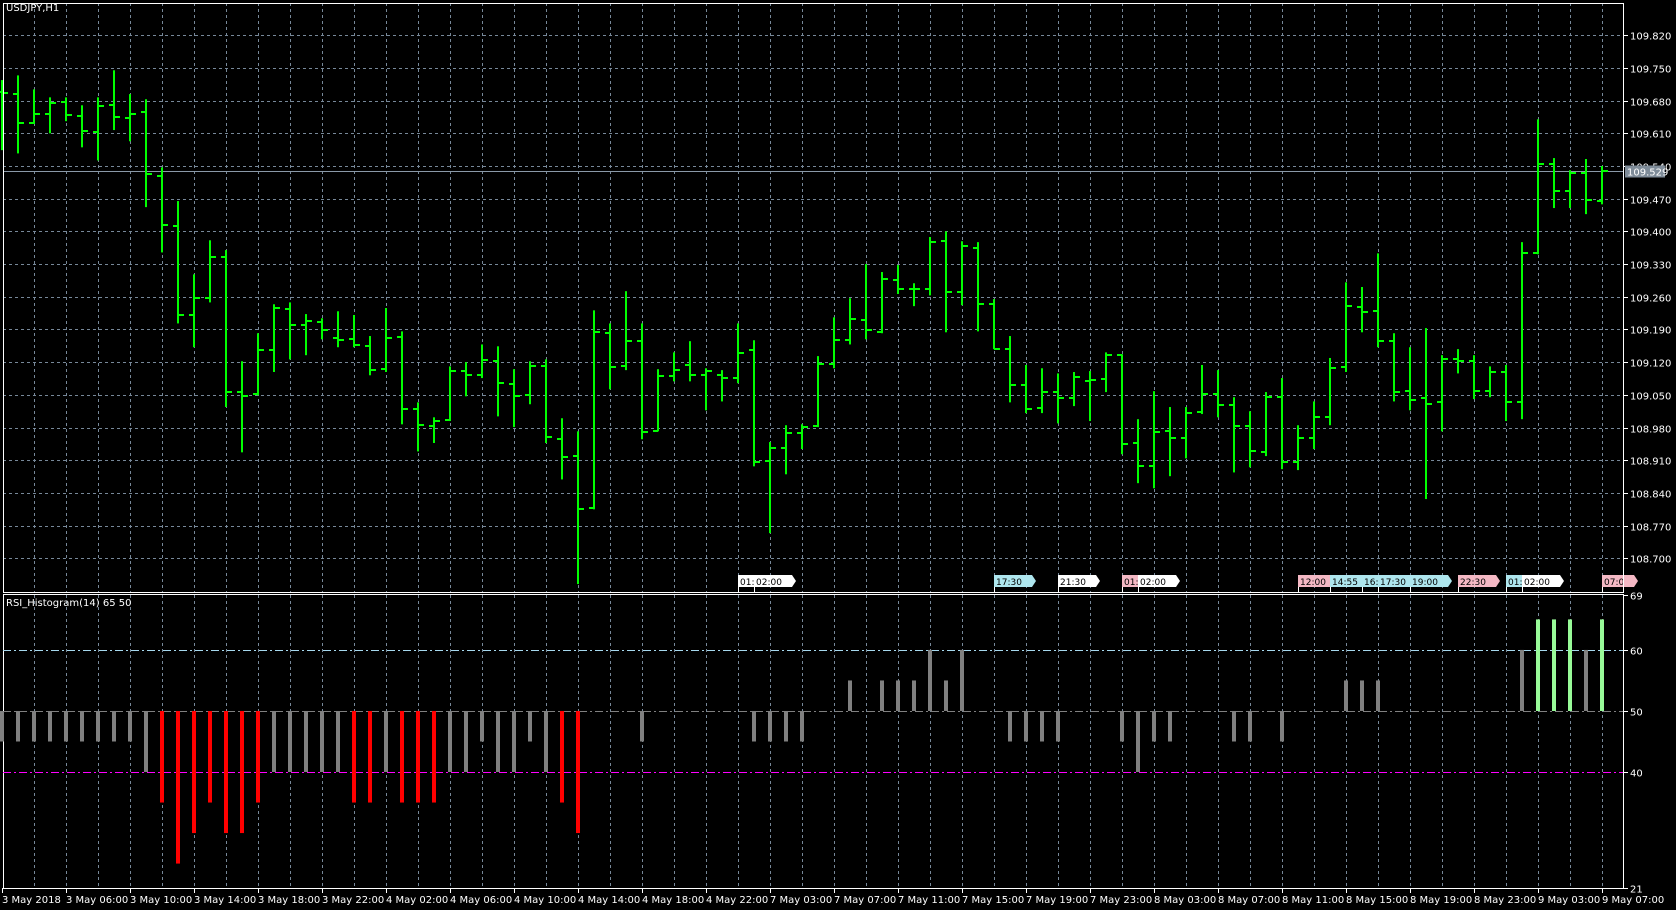 Image resolution: width=1676 pixels, height=910 pixels. What do you see at coordinates (353, 900) in the screenshot?
I see `time-axis-label: 3 May 22:00` at bounding box center [353, 900].